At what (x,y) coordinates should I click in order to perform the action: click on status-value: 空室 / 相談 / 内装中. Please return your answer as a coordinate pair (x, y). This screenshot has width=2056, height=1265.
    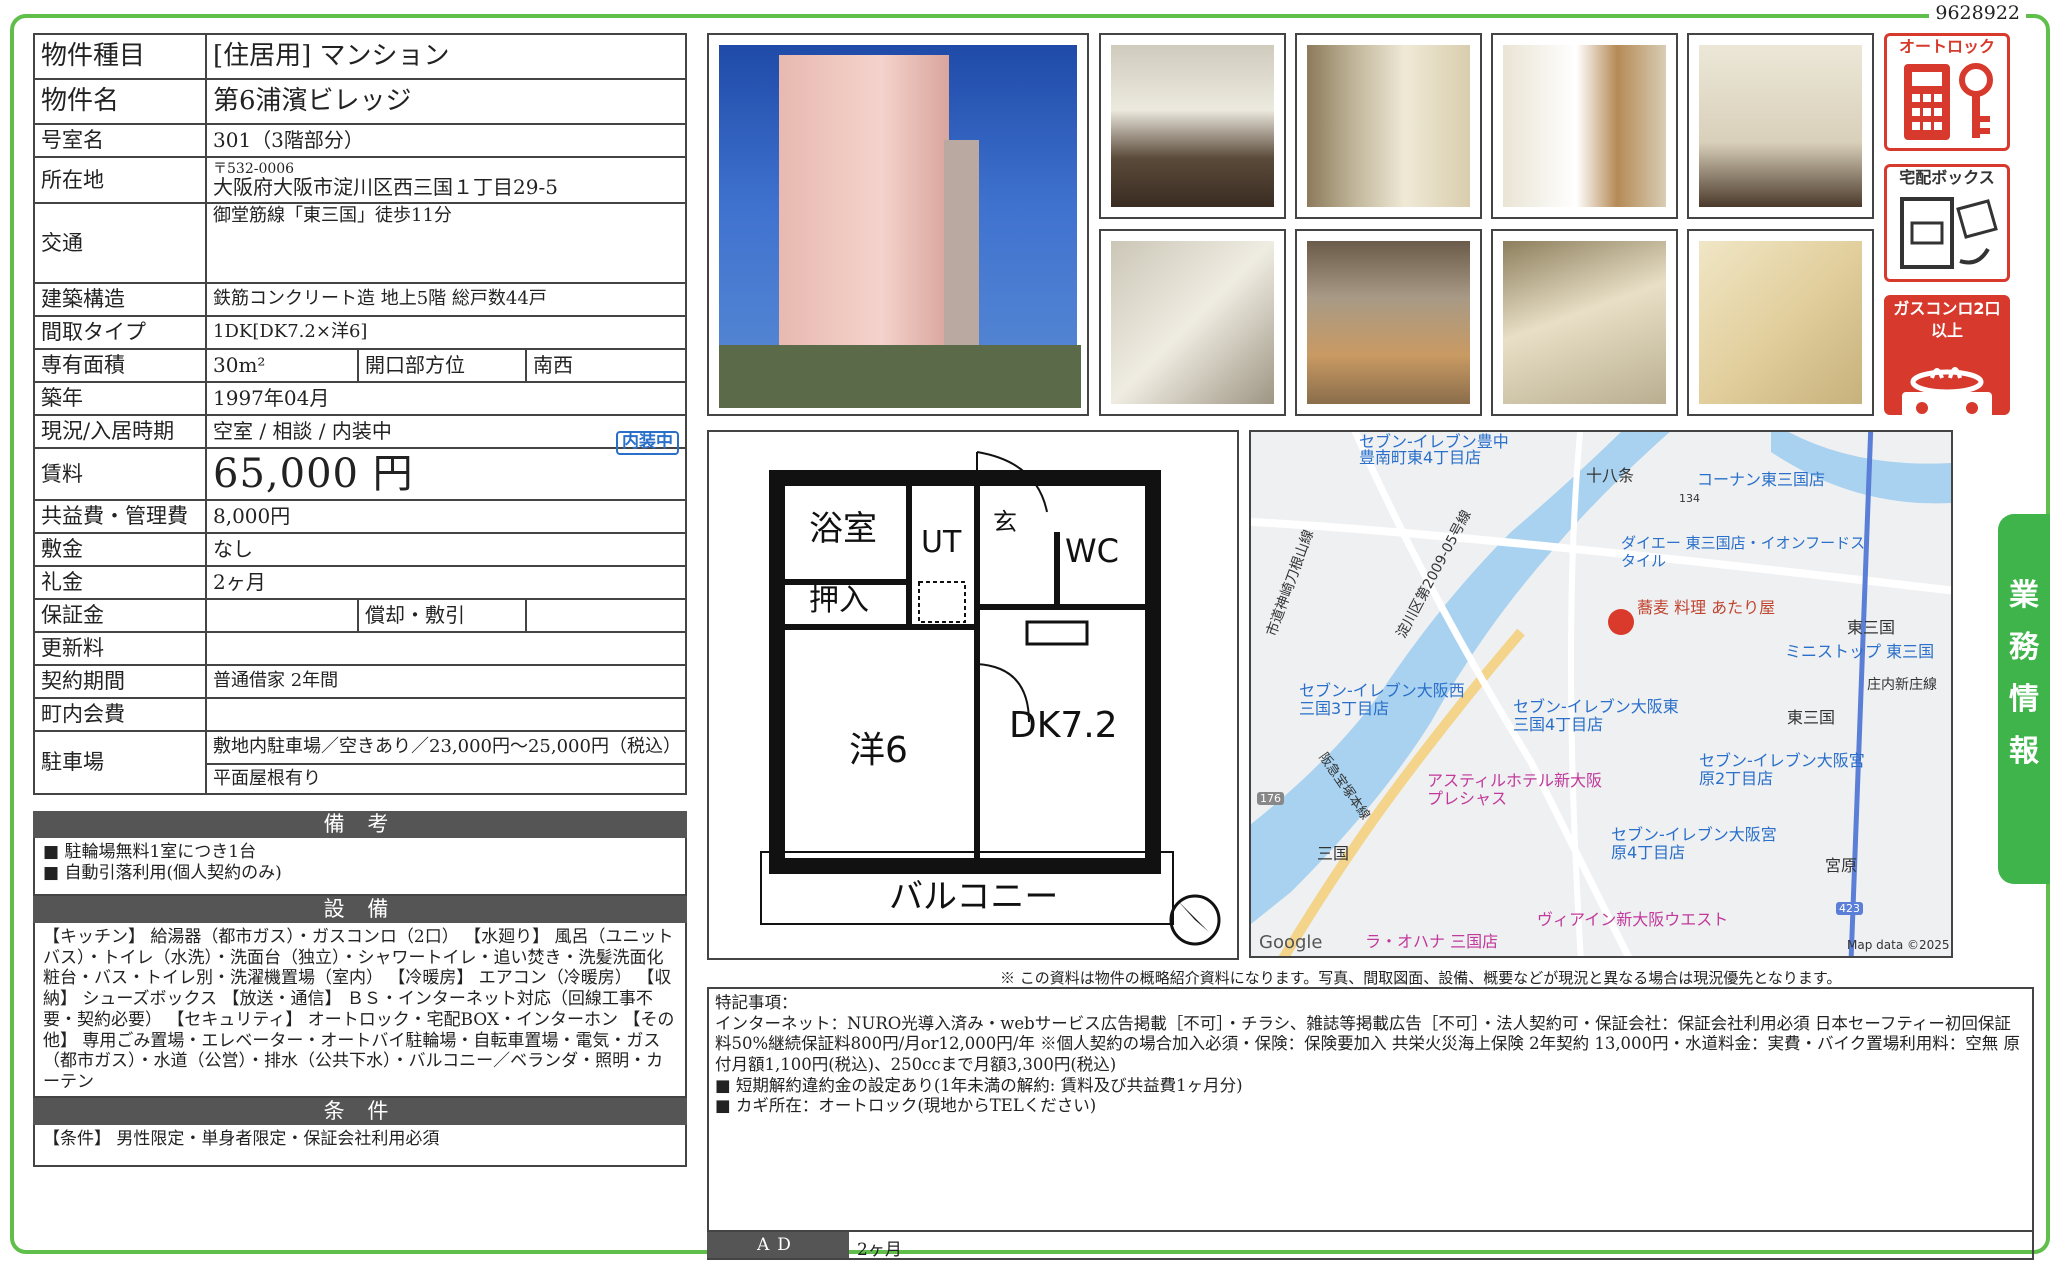
    Looking at the image, I should click on (446, 431).